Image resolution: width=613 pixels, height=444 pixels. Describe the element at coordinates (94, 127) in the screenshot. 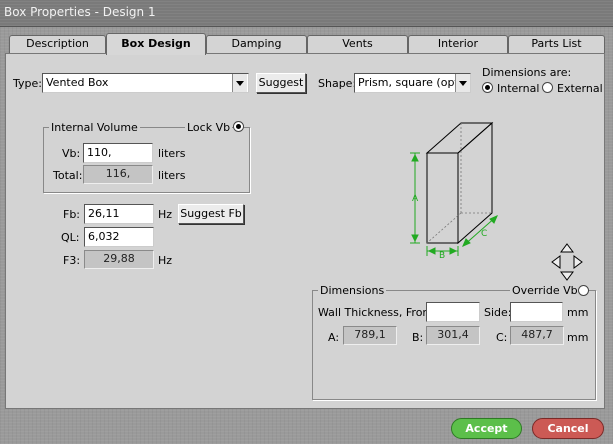

I see `internal-volume-title: Internal Volume` at that location.